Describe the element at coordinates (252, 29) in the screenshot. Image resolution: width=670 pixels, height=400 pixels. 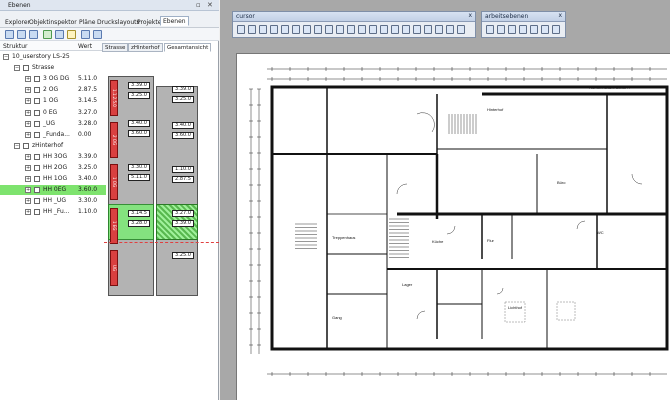
I see `edit-icon` at that location.